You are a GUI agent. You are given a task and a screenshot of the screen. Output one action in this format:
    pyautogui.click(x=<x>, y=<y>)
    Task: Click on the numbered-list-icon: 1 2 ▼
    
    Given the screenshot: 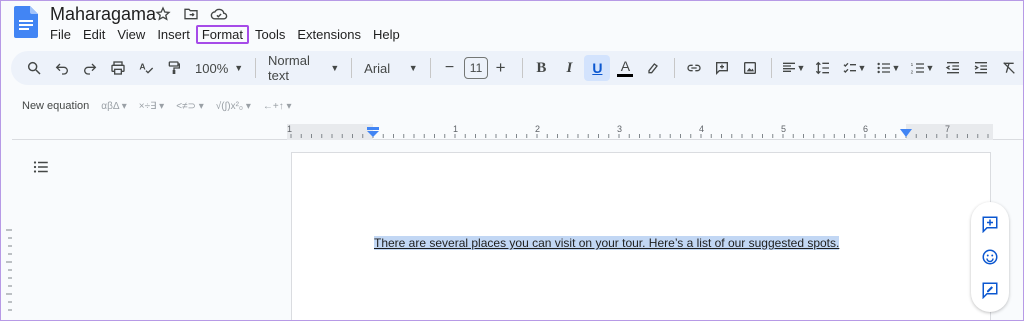 What is the action you would take?
    pyautogui.click(x=922, y=68)
    